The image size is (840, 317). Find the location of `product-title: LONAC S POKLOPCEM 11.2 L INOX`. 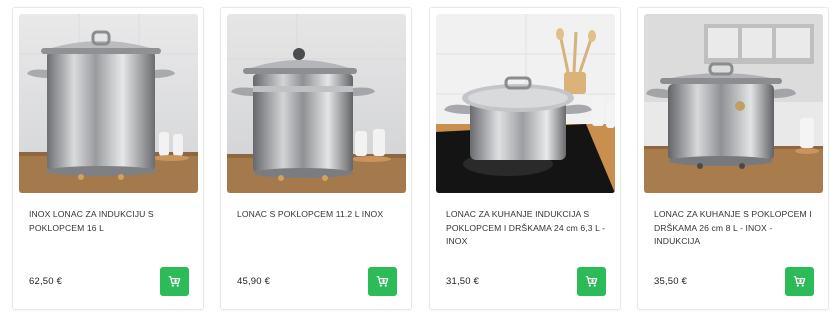

product-title: LONAC S POKLOPCEM 11.2 L INOX is located at coordinates (320, 215).